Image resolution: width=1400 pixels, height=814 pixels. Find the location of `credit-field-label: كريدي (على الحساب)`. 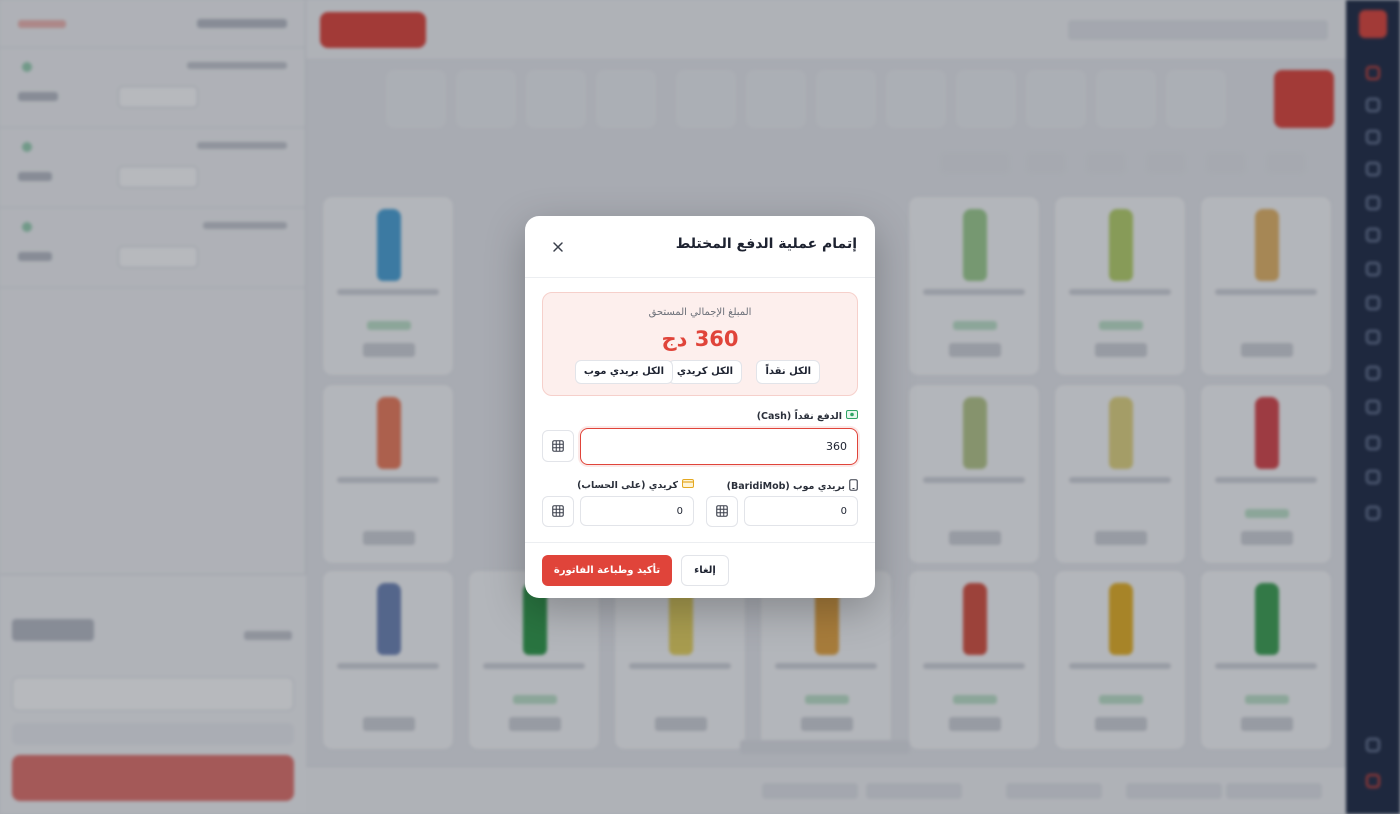

credit-field-label: كريدي (على الحساب) is located at coordinates (635, 485).